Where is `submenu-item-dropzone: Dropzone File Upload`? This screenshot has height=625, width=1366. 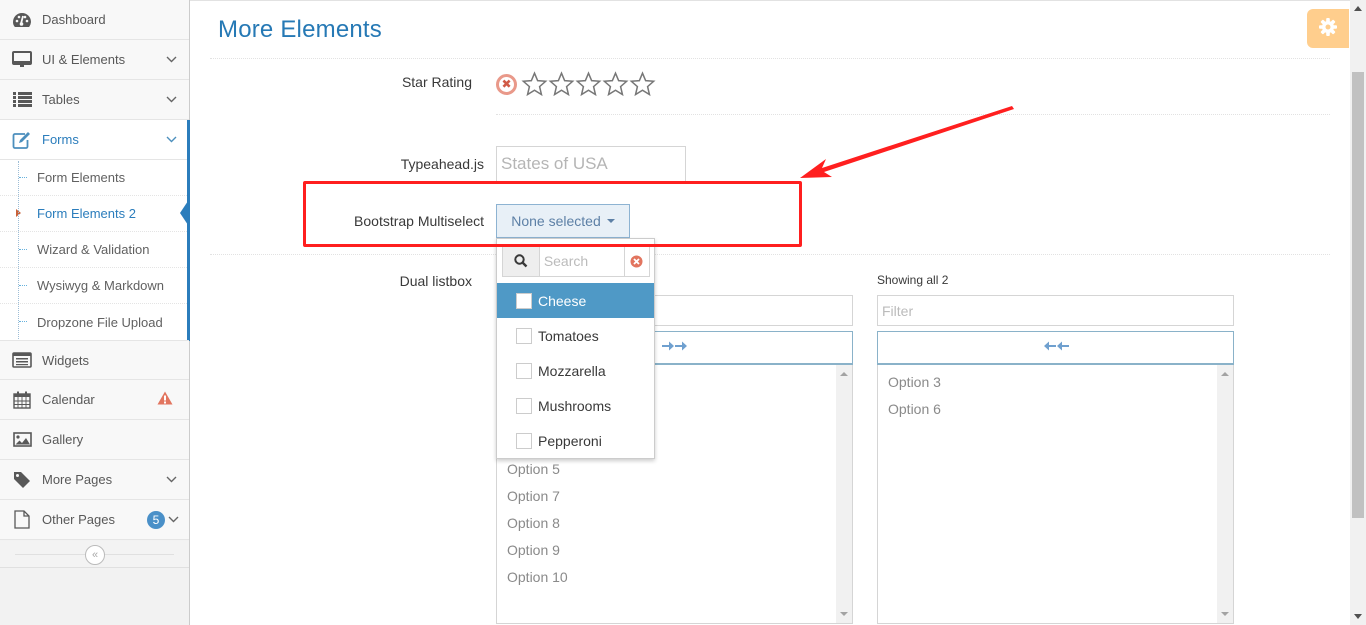 submenu-item-dropzone: Dropzone File Upload is located at coordinates (93, 322).